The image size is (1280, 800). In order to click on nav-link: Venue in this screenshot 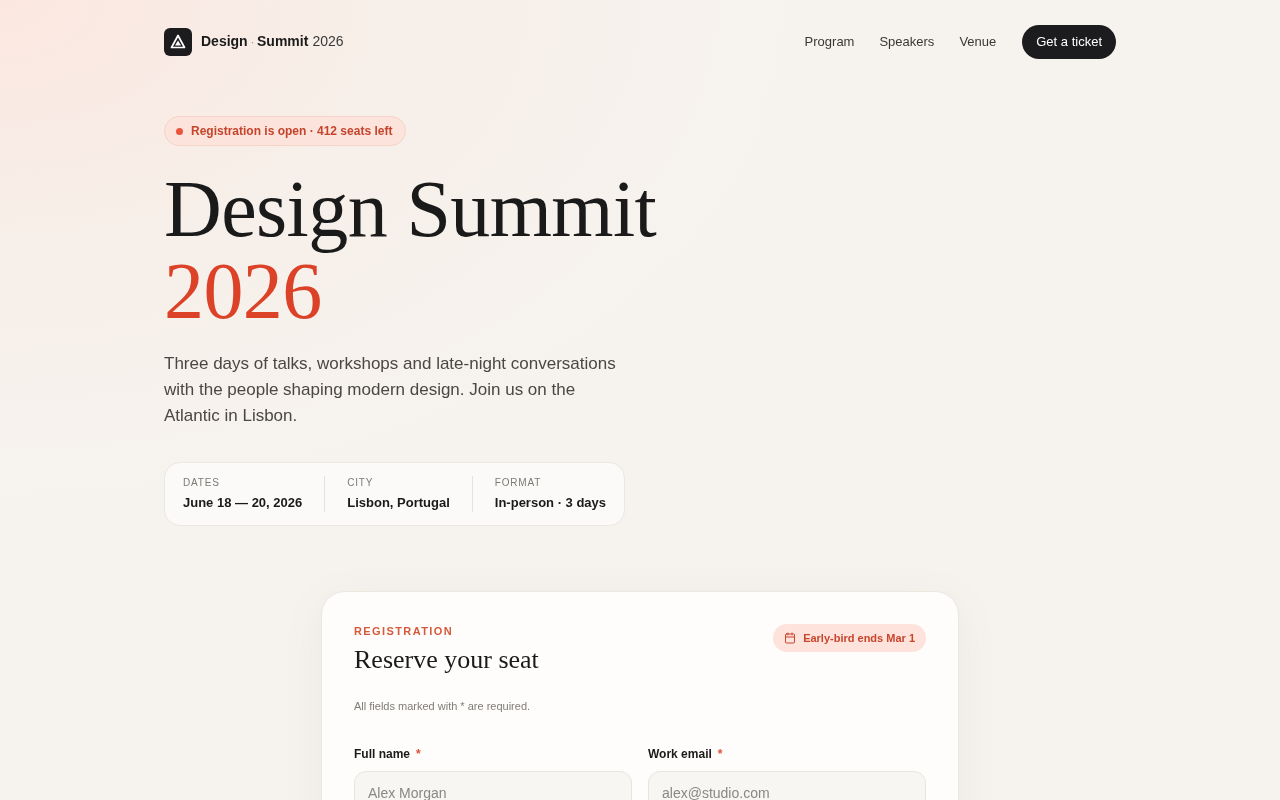, I will do `click(978, 42)`.